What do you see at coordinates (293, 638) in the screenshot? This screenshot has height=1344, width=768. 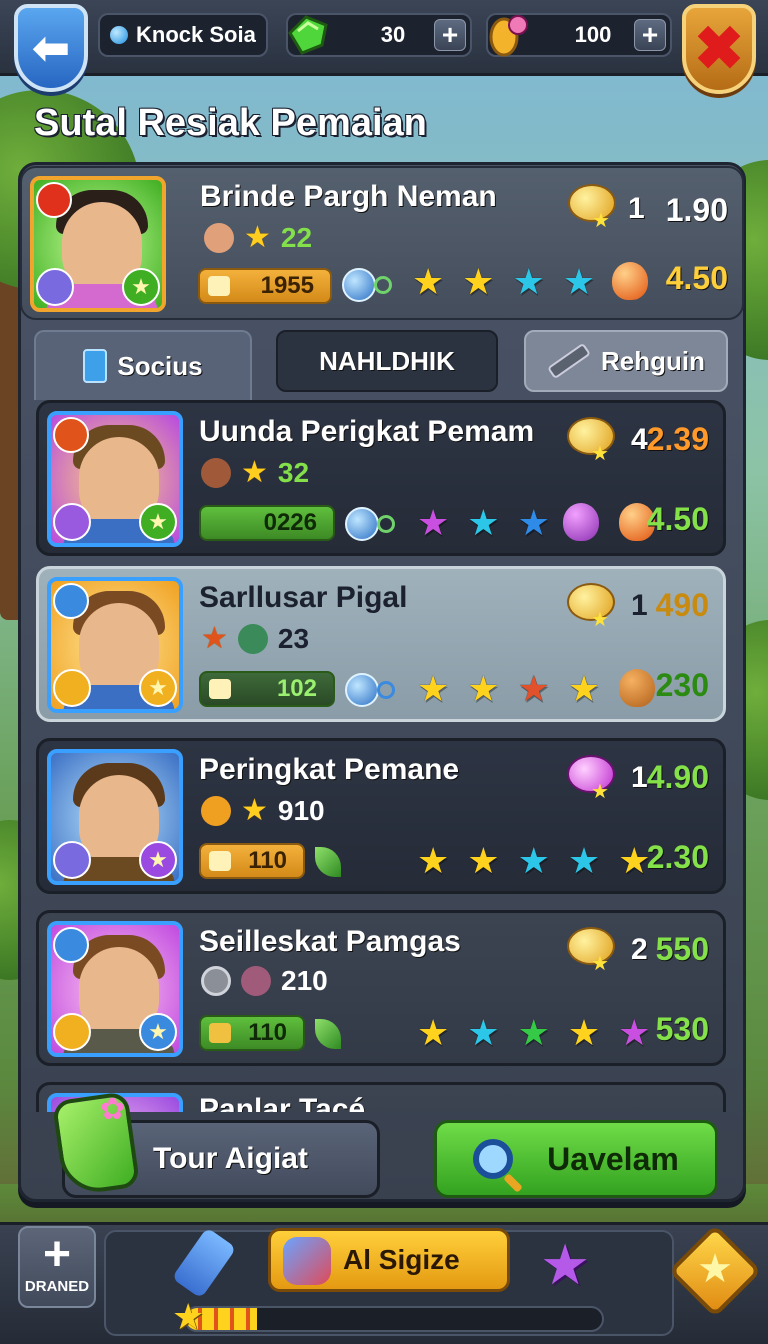 I see `row-level: 23` at bounding box center [293, 638].